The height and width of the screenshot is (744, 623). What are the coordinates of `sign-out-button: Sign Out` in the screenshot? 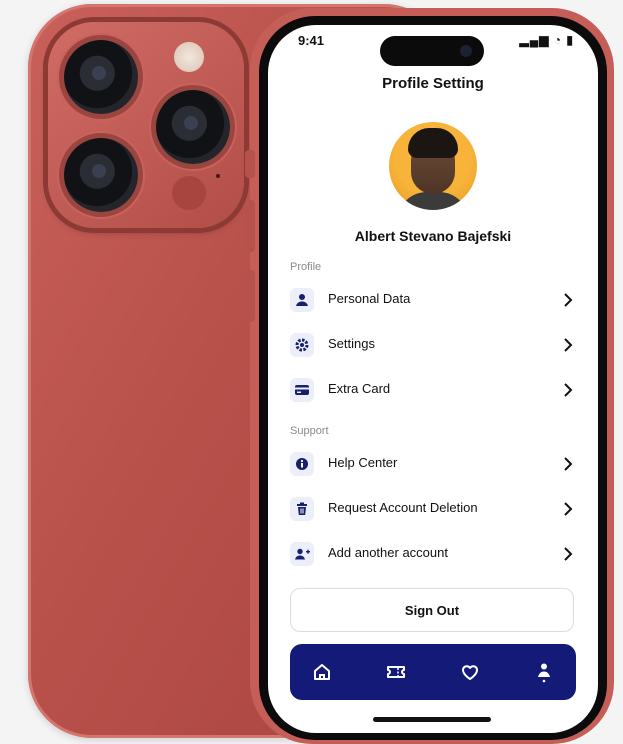 It's located at (432, 610).